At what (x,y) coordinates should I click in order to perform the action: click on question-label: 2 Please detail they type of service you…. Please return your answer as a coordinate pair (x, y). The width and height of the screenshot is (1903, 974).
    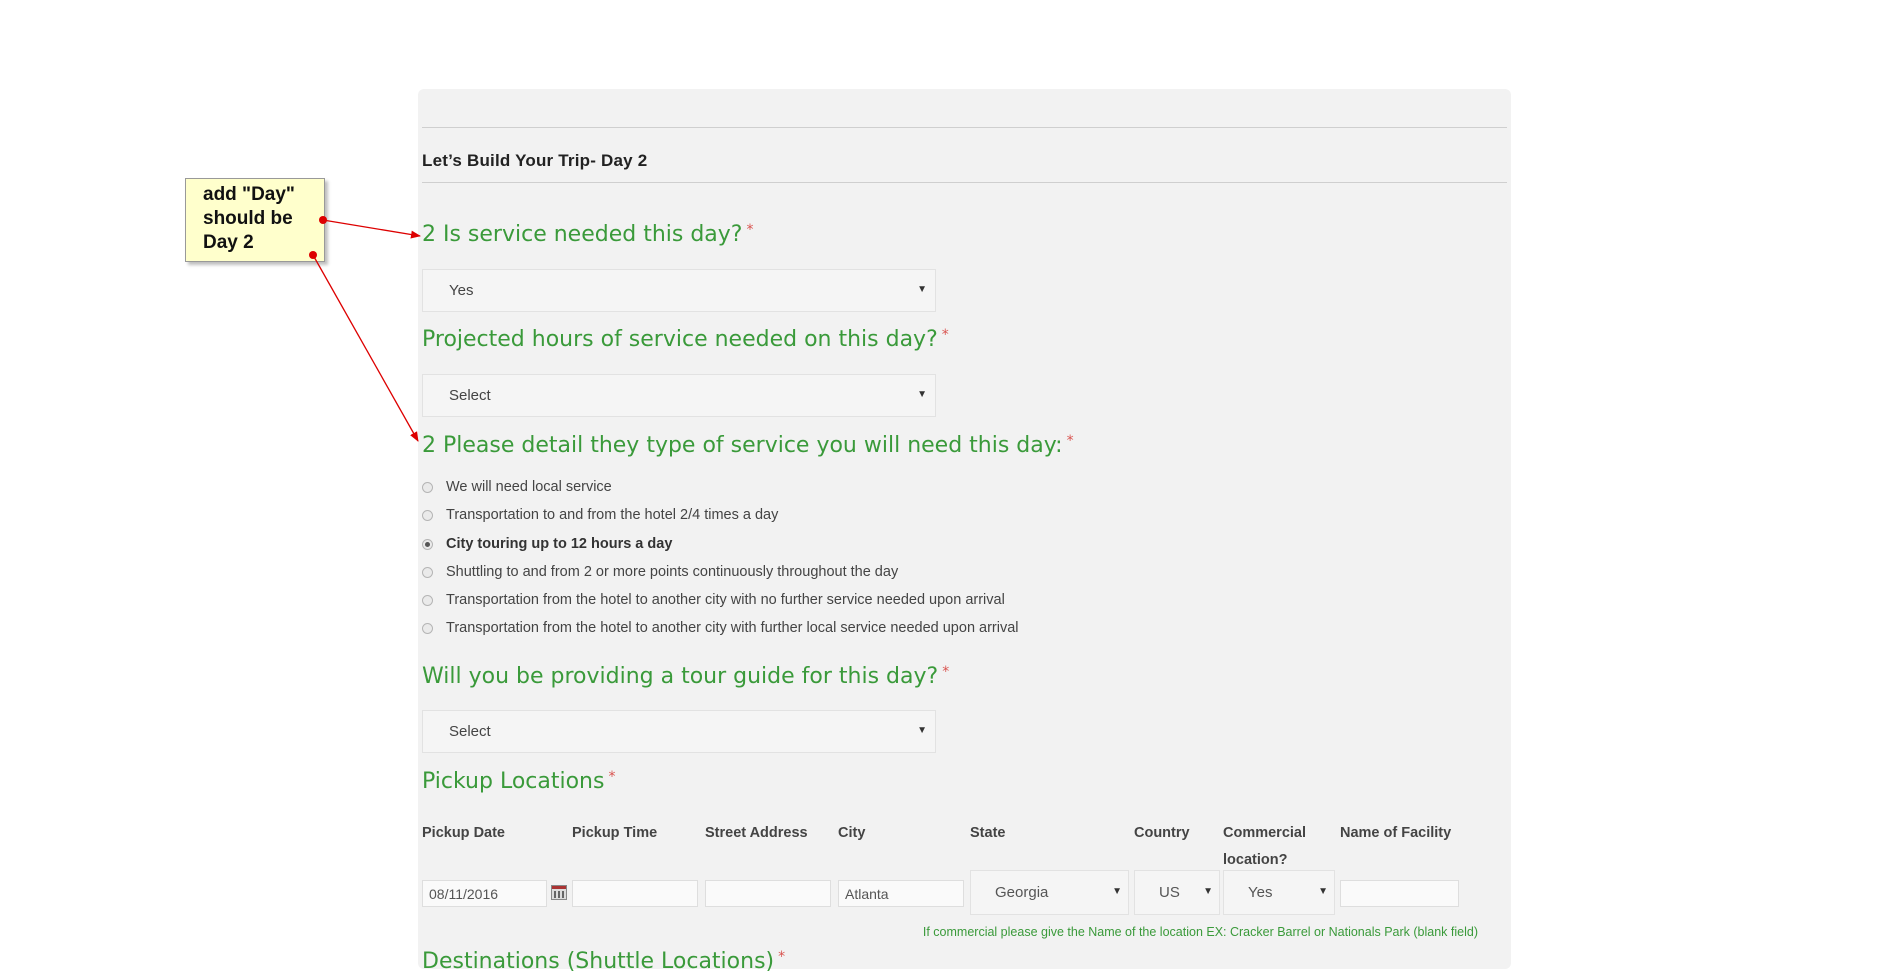
    Looking at the image, I should click on (742, 445).